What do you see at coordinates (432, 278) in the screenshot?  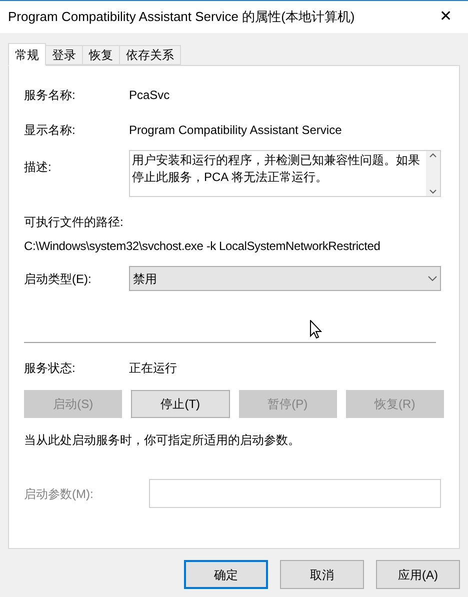 I see `chevron-down-icon` at bounding box center [432, 278].